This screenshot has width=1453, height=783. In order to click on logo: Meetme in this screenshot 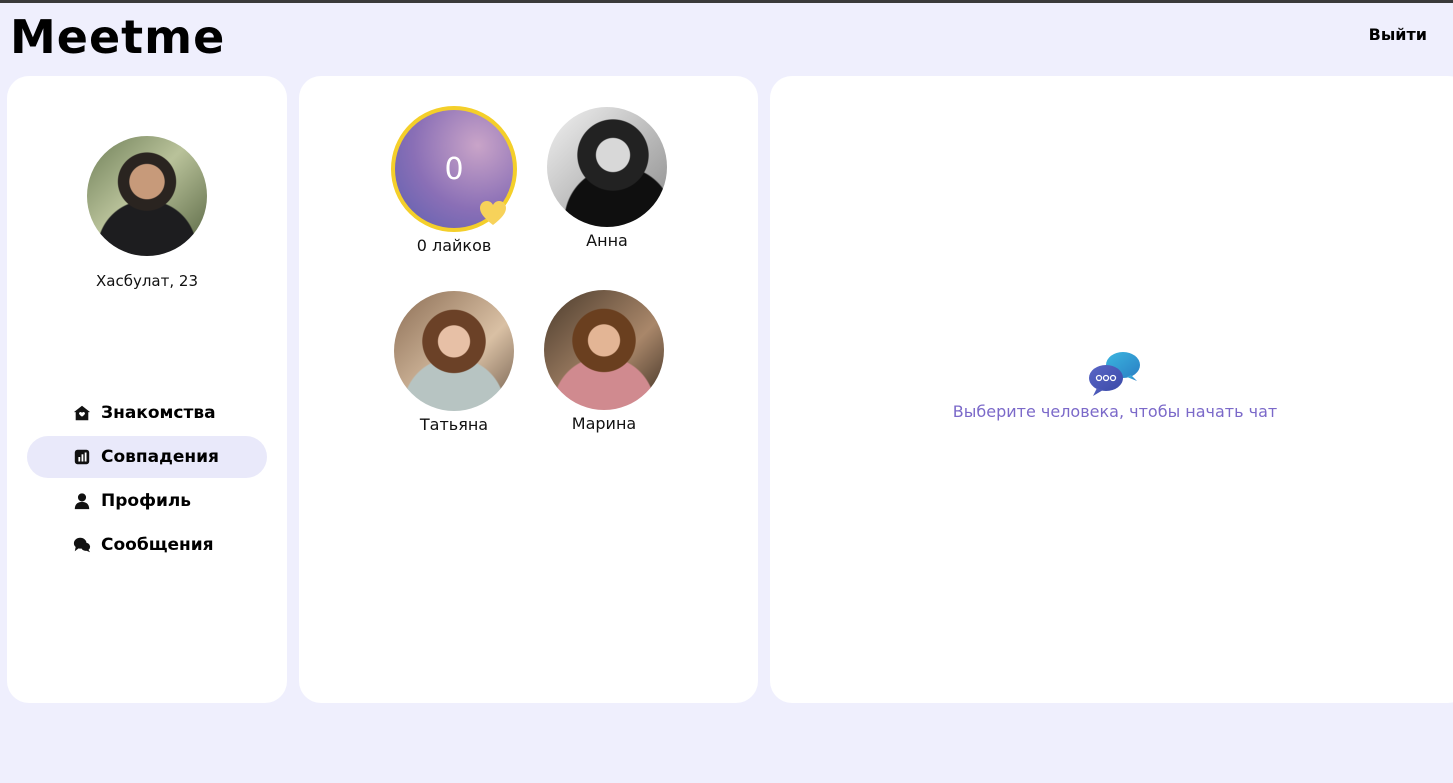, I will do `click(117, 37)`.